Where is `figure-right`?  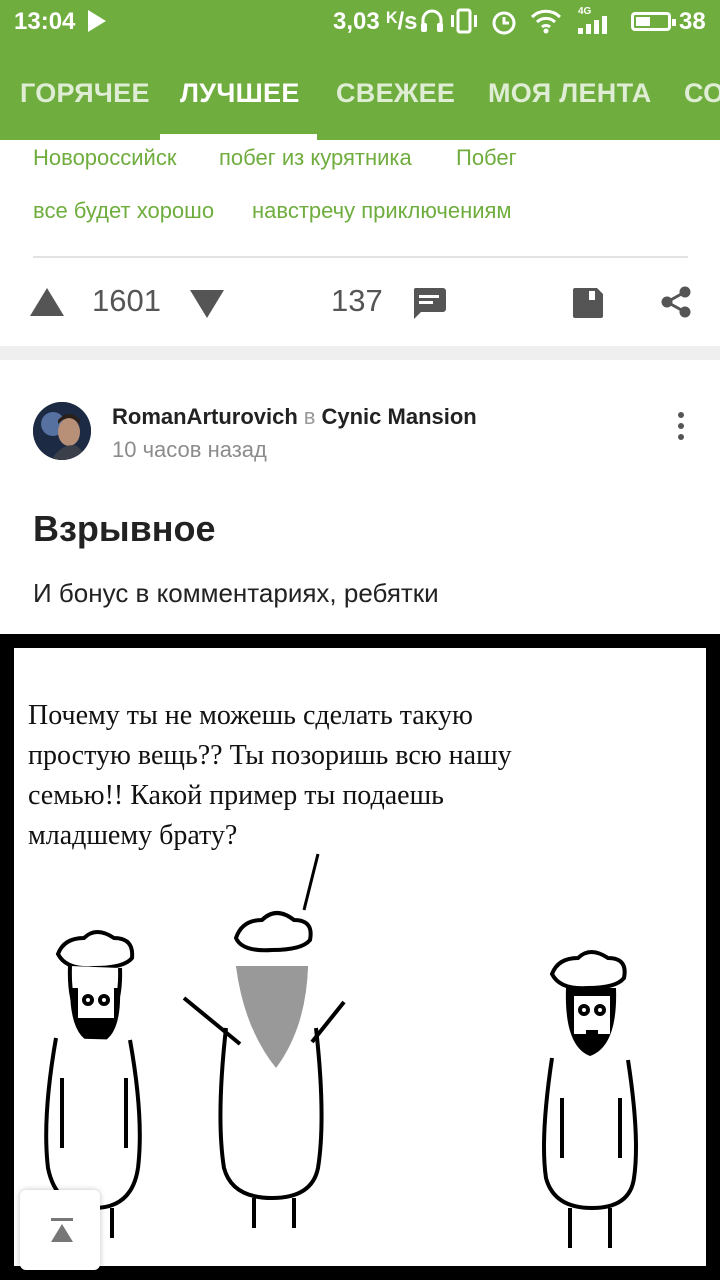 figure-right is located at coordinates (590, 1099).